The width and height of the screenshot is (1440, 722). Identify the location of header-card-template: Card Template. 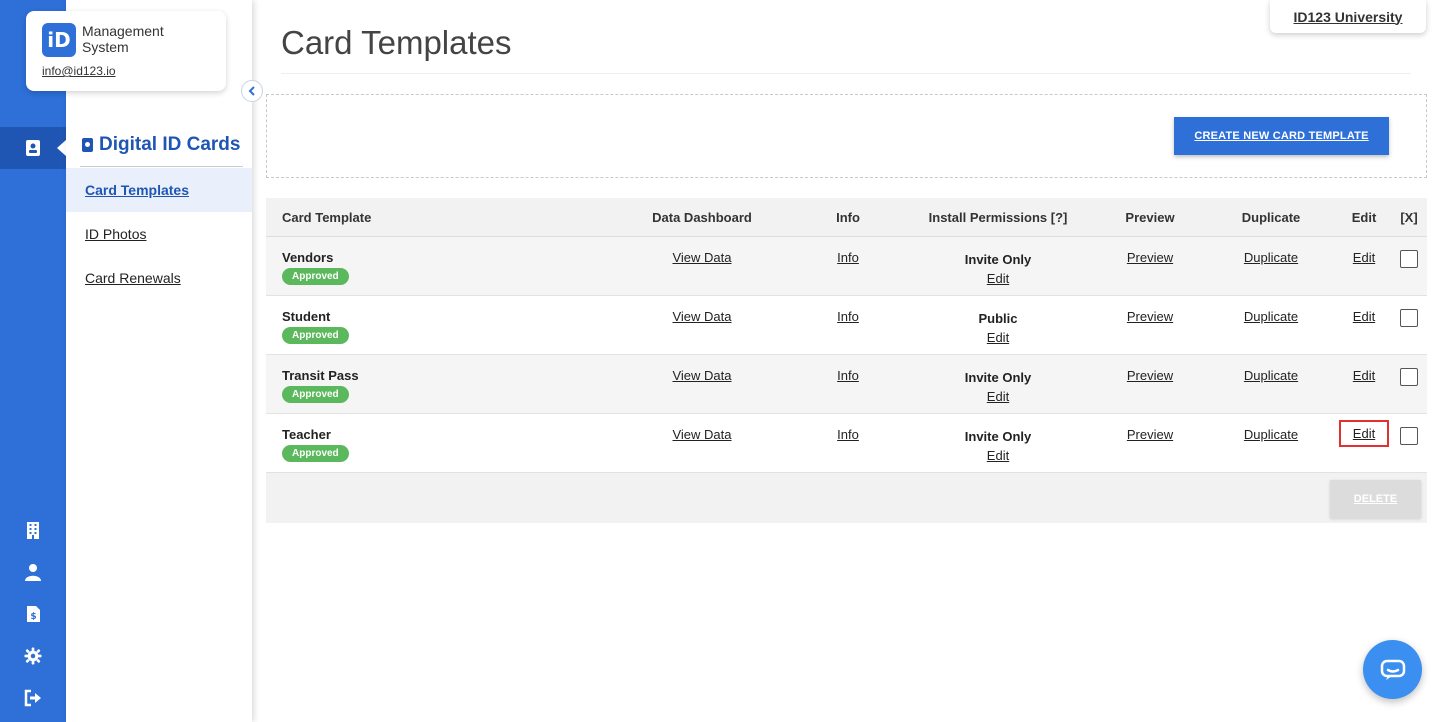
(327, 217).